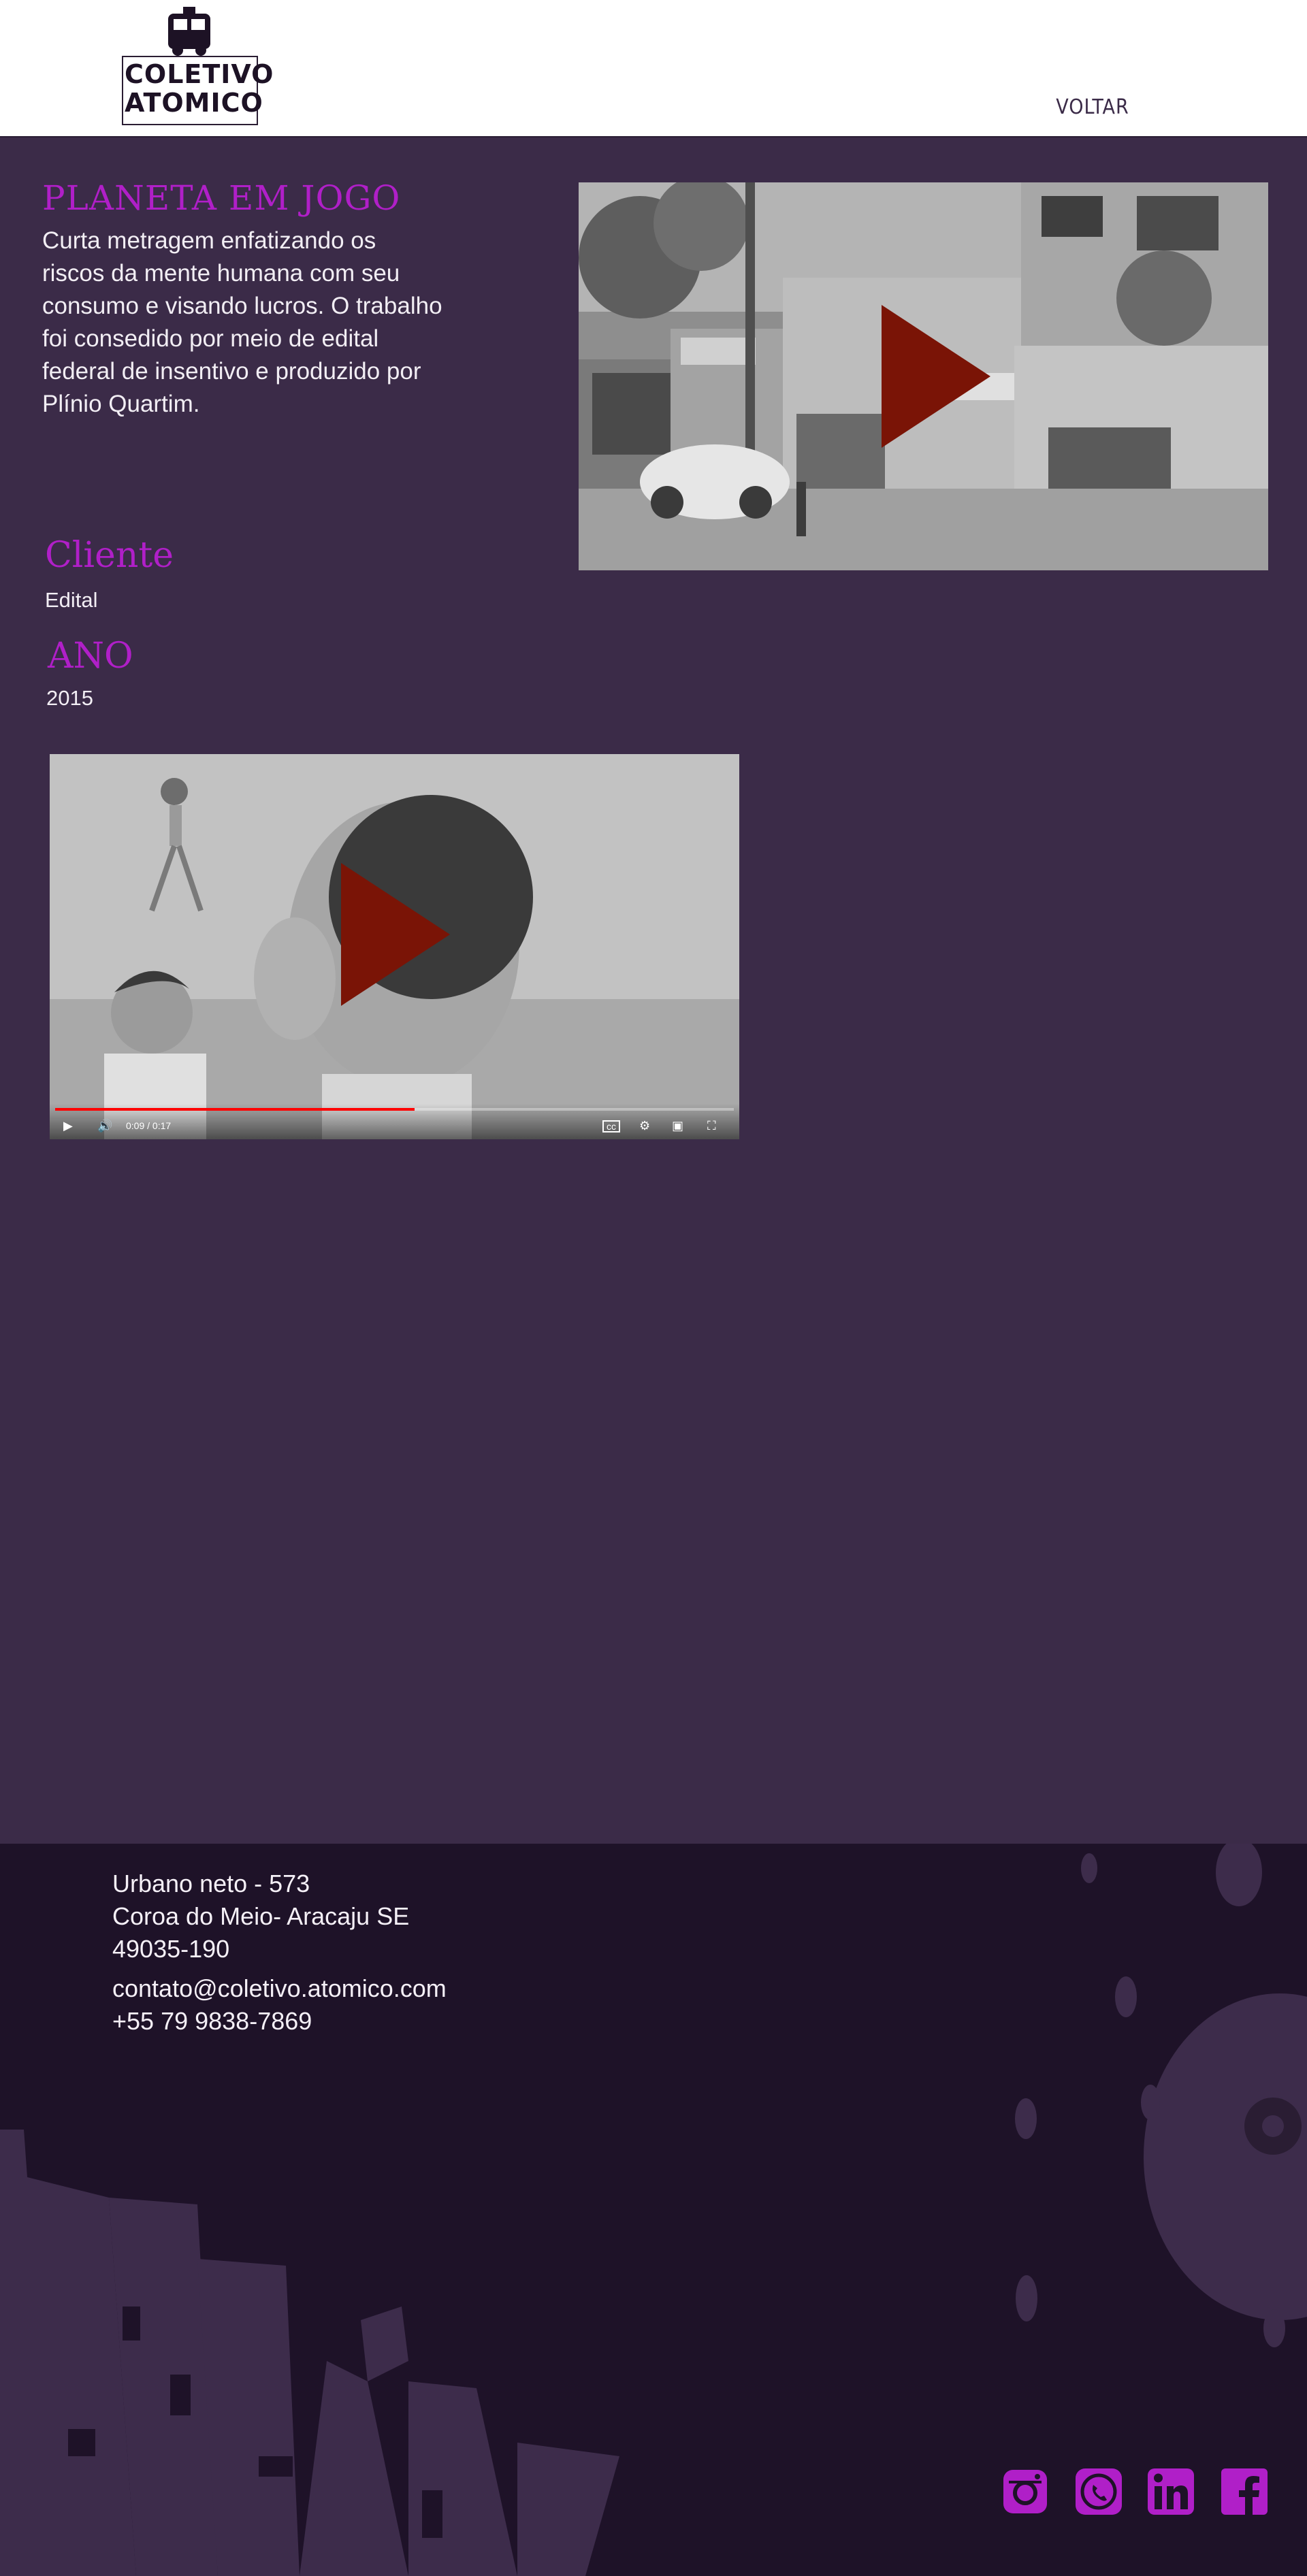 This screenshot has width=1307, height=2576. I want to click on footer-address-line2: Coroa do Meio- Aracaju SE, so click(261, 1916).